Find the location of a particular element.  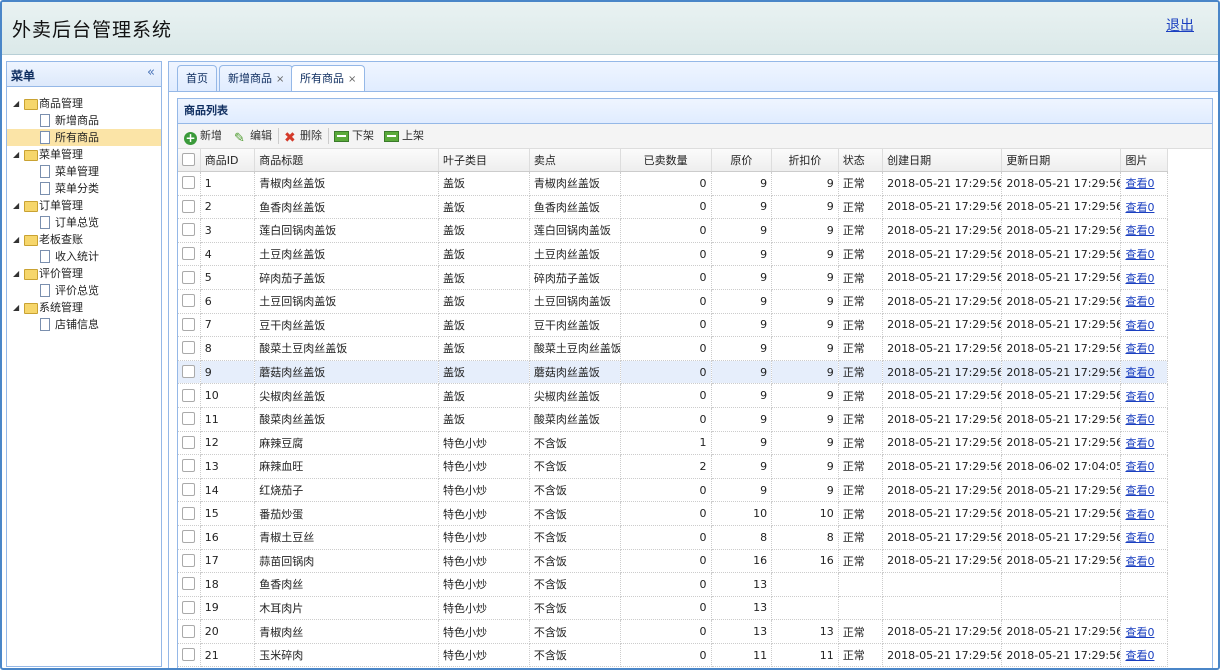

sidebar-item: 菜单分类 is located at coordinates (84, 188).